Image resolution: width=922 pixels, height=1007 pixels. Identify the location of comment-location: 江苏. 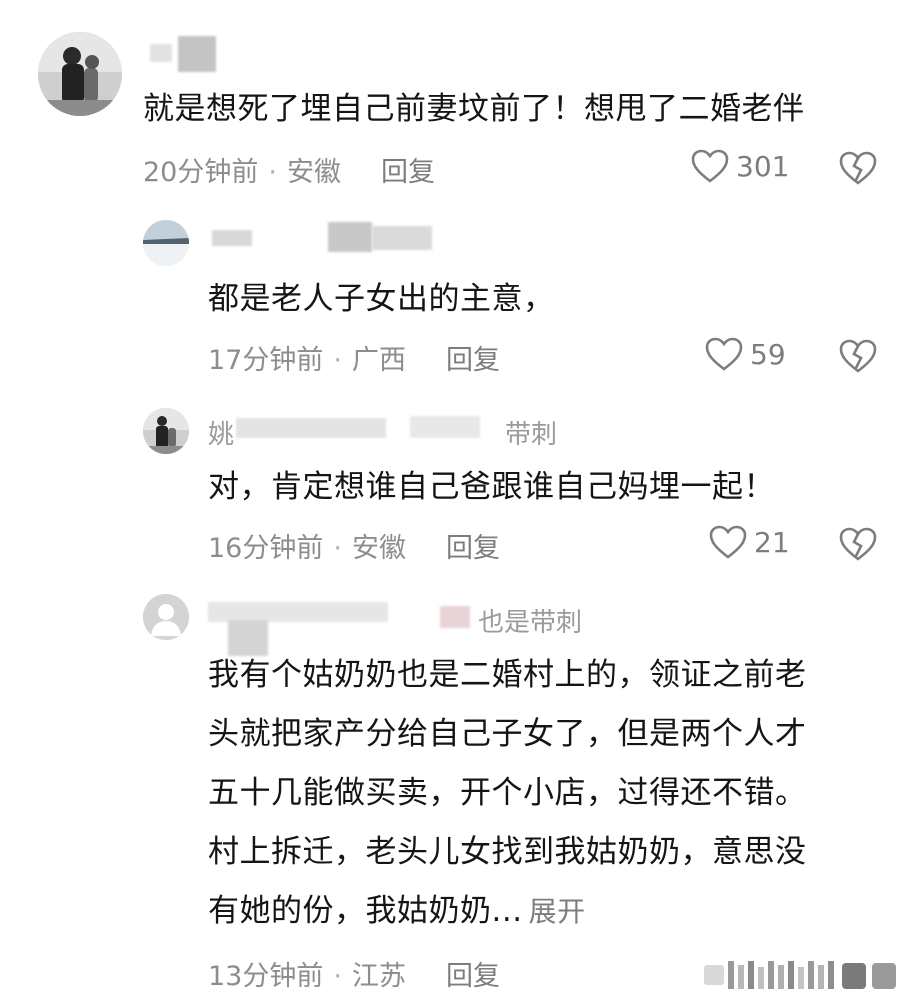
(378, 976).